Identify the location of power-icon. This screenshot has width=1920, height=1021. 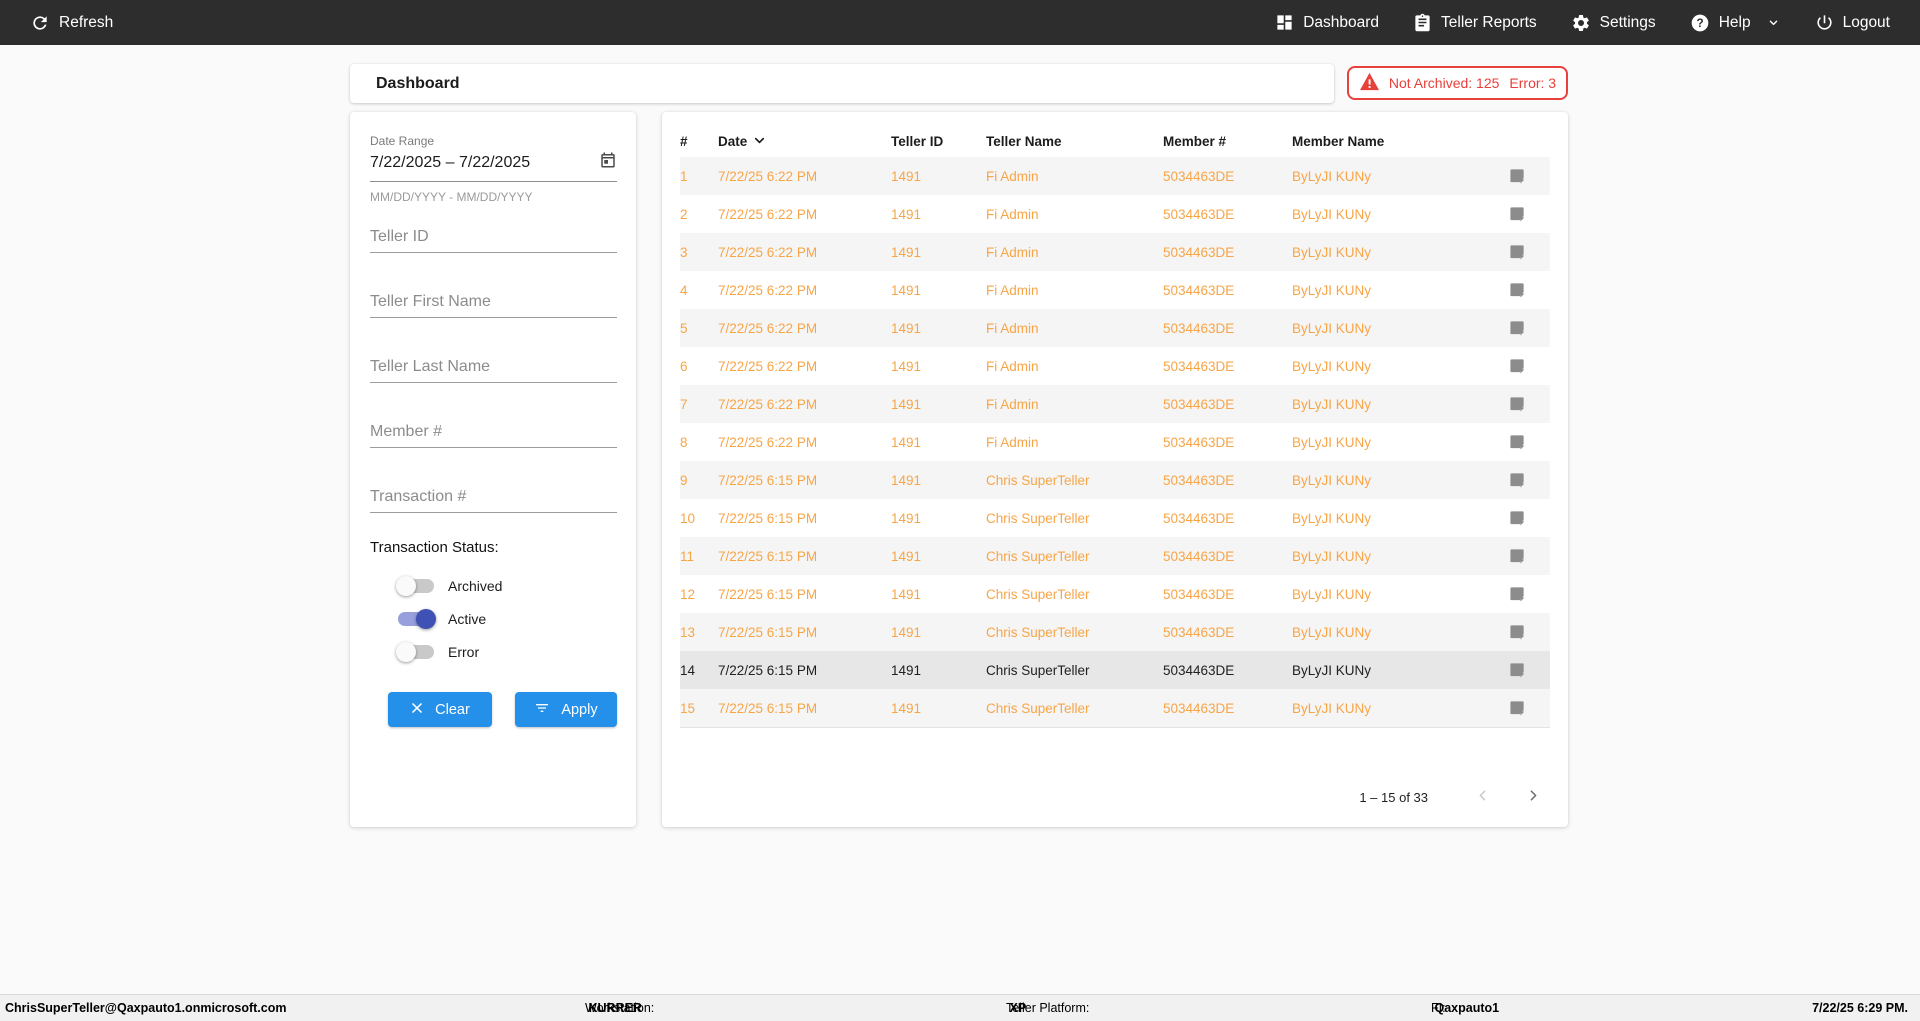
(1824, 22).